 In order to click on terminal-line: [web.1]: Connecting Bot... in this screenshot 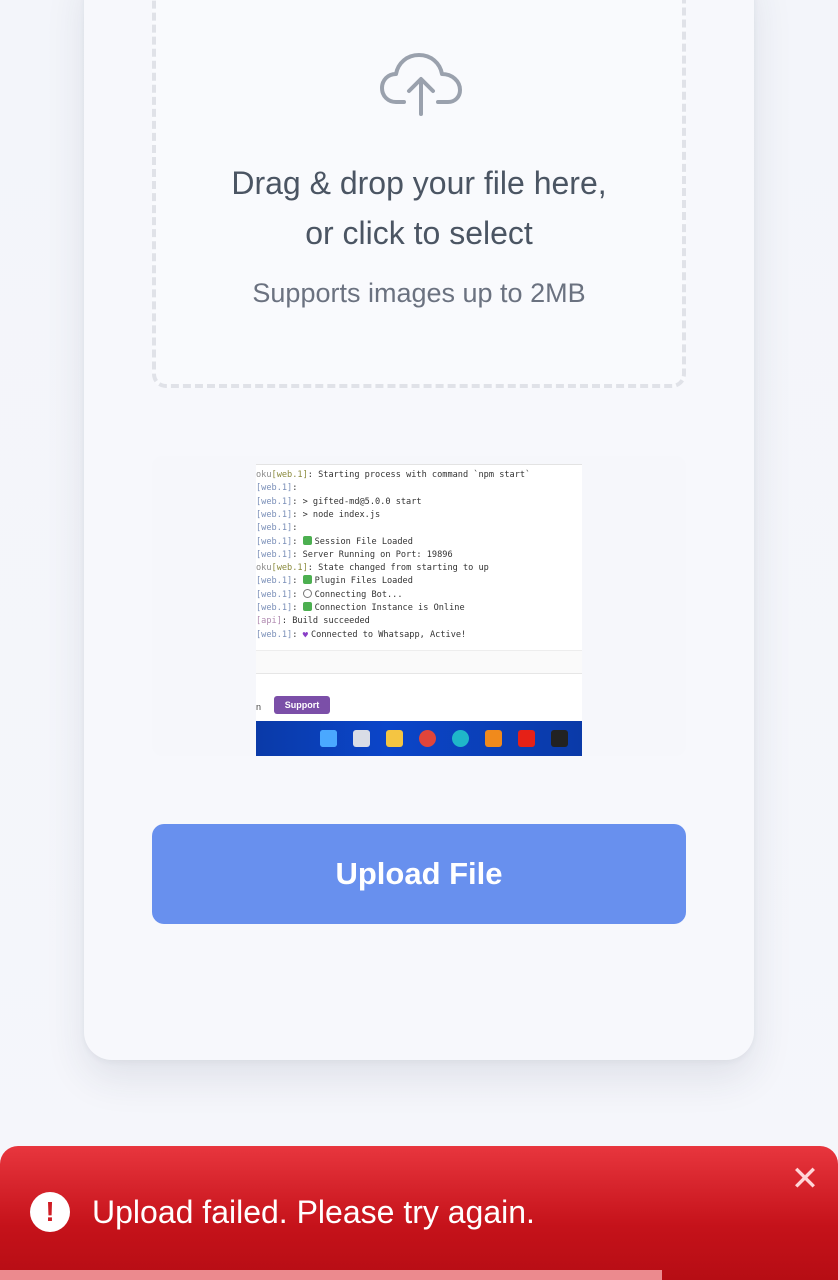, I will do `click(329, 595)`.